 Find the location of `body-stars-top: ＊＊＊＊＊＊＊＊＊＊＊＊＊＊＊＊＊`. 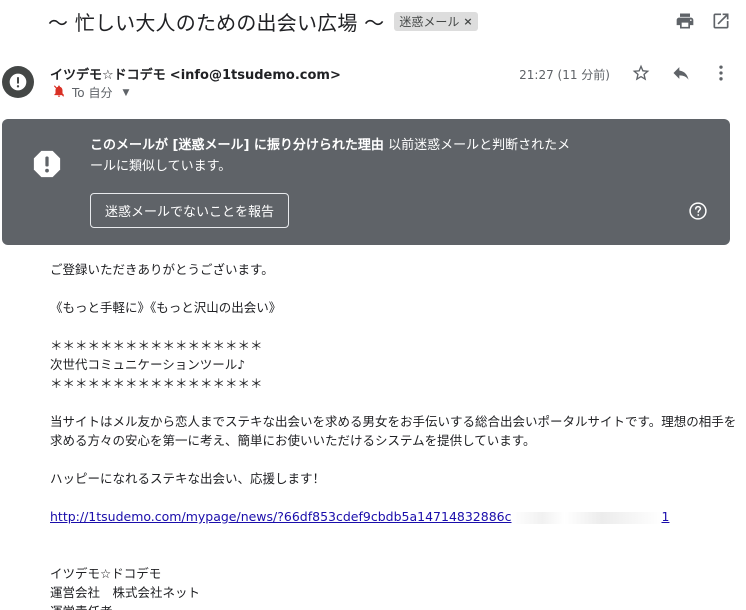

body-stars-top: ＊＊＊＊＊＊＊＊＊＊＊＊＊＊＊＊＊ is located at coordinates (156, 345).